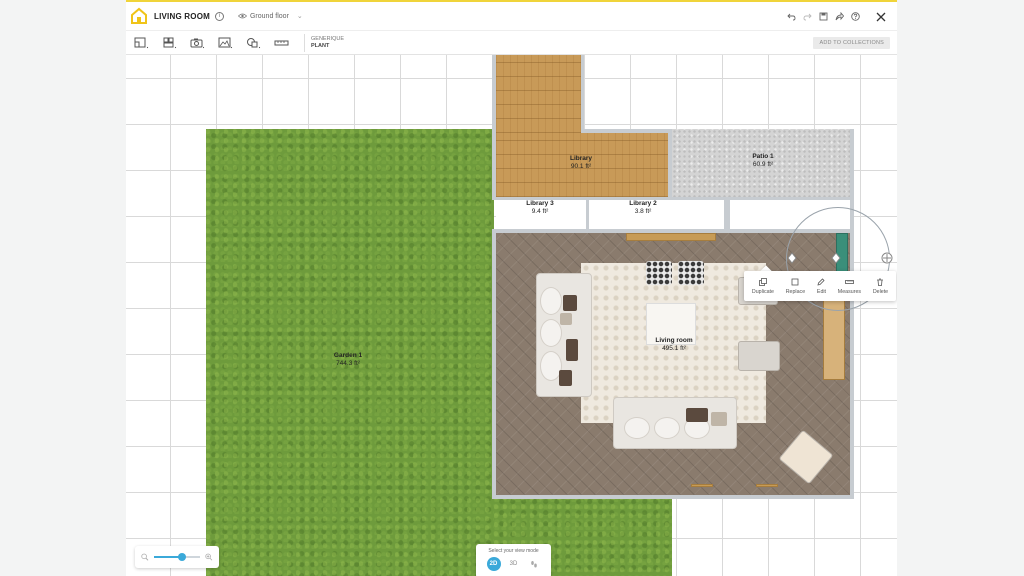 The height and width of the screenshot is (576, 1024). What do you see at coordinates (887, 258) in the screenshot?
I see `move-handle-icon` at bounding box center [887, 258].